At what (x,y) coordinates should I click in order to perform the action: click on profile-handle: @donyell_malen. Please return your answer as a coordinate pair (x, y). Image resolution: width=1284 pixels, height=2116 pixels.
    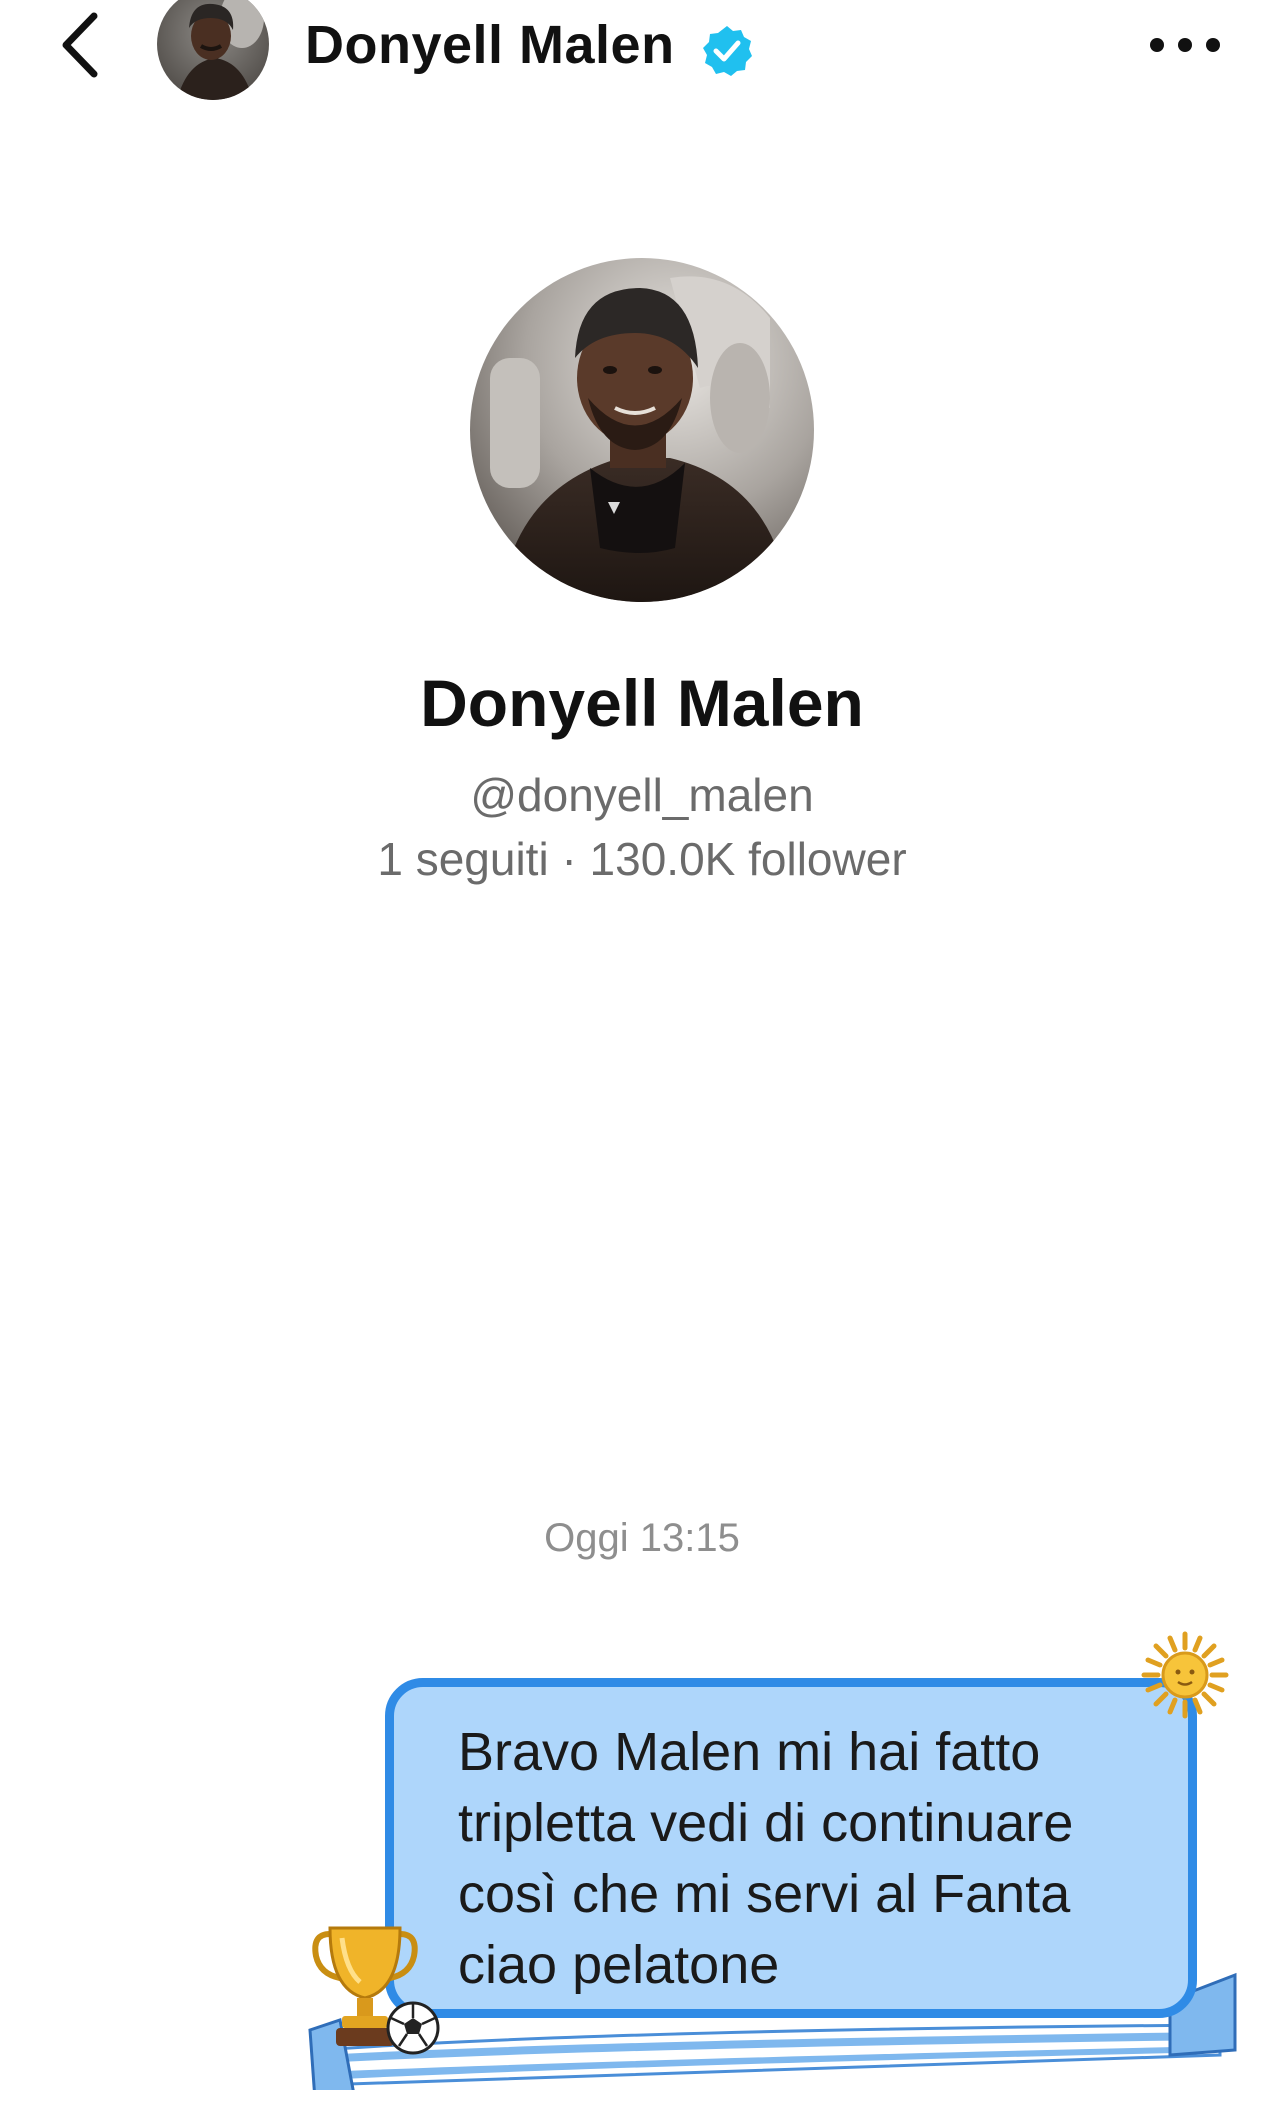
    Looking at the image, I should click on (642, 795).